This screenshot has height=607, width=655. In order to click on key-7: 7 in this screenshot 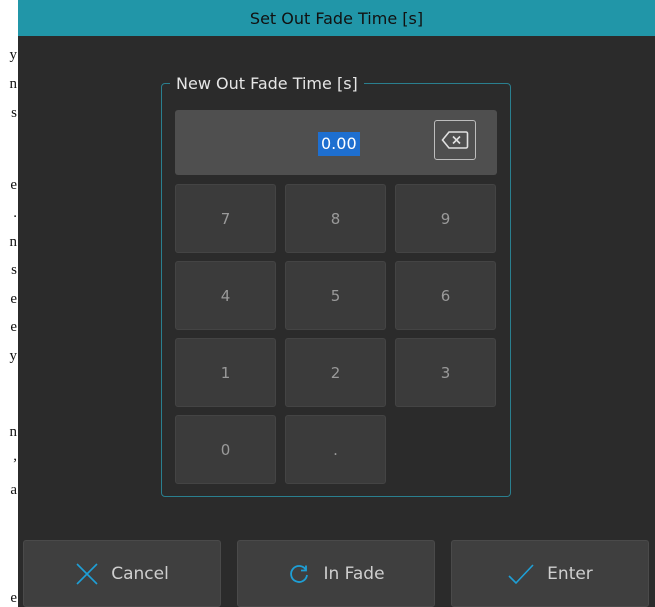, I will do `click(225, 218)`.